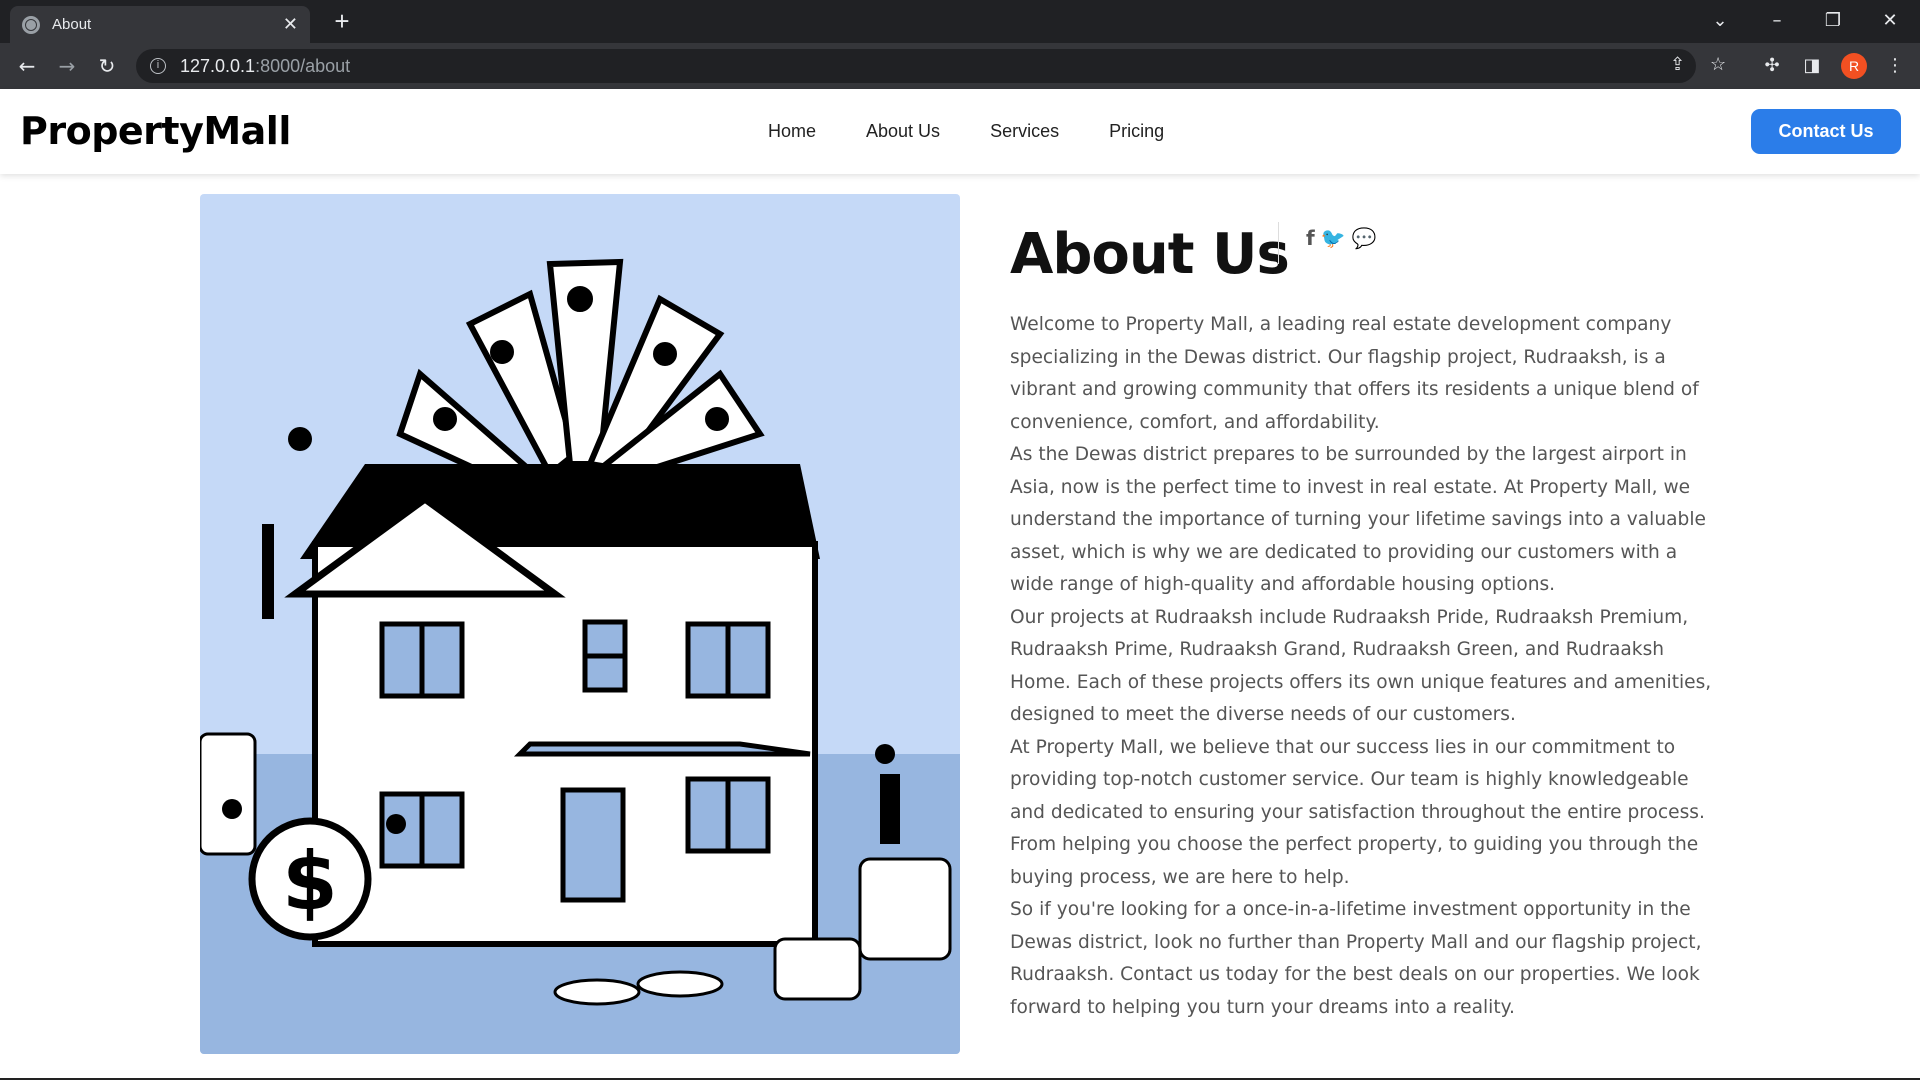 Image resolution: width=1920 pixels, height=1080 pixels. I want to click on social-links: f 🐦 💬, so click(1341, 238).